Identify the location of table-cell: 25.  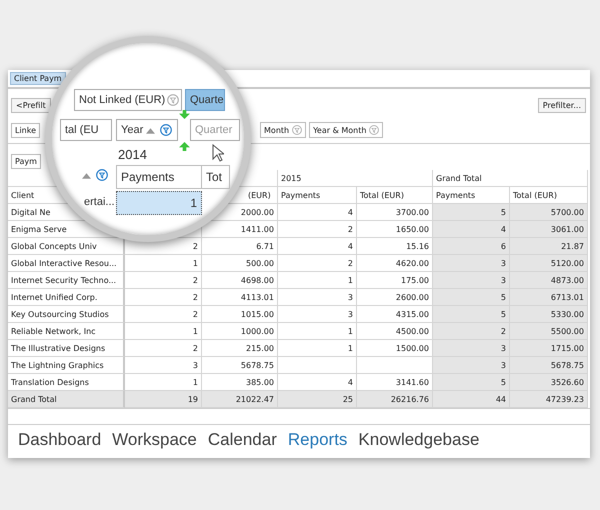
(317, 399).